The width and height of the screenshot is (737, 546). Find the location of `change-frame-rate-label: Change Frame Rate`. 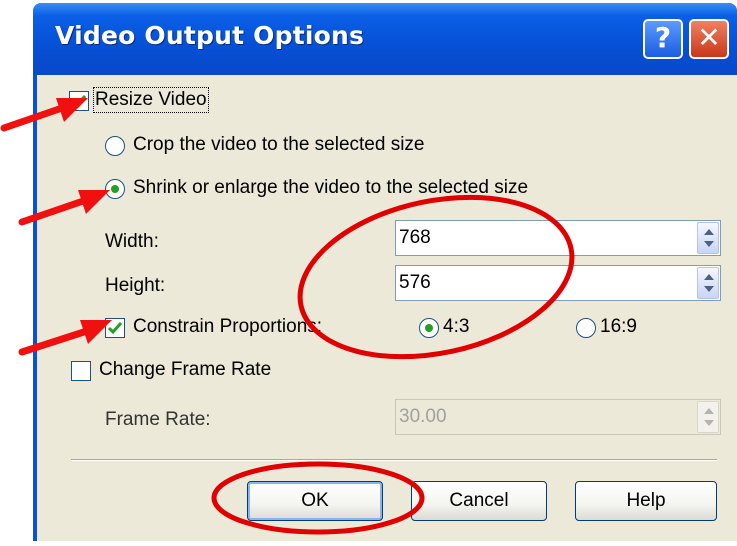

change-frame-rate-label: Change Frame Rate is located at coordinates (185, 370).